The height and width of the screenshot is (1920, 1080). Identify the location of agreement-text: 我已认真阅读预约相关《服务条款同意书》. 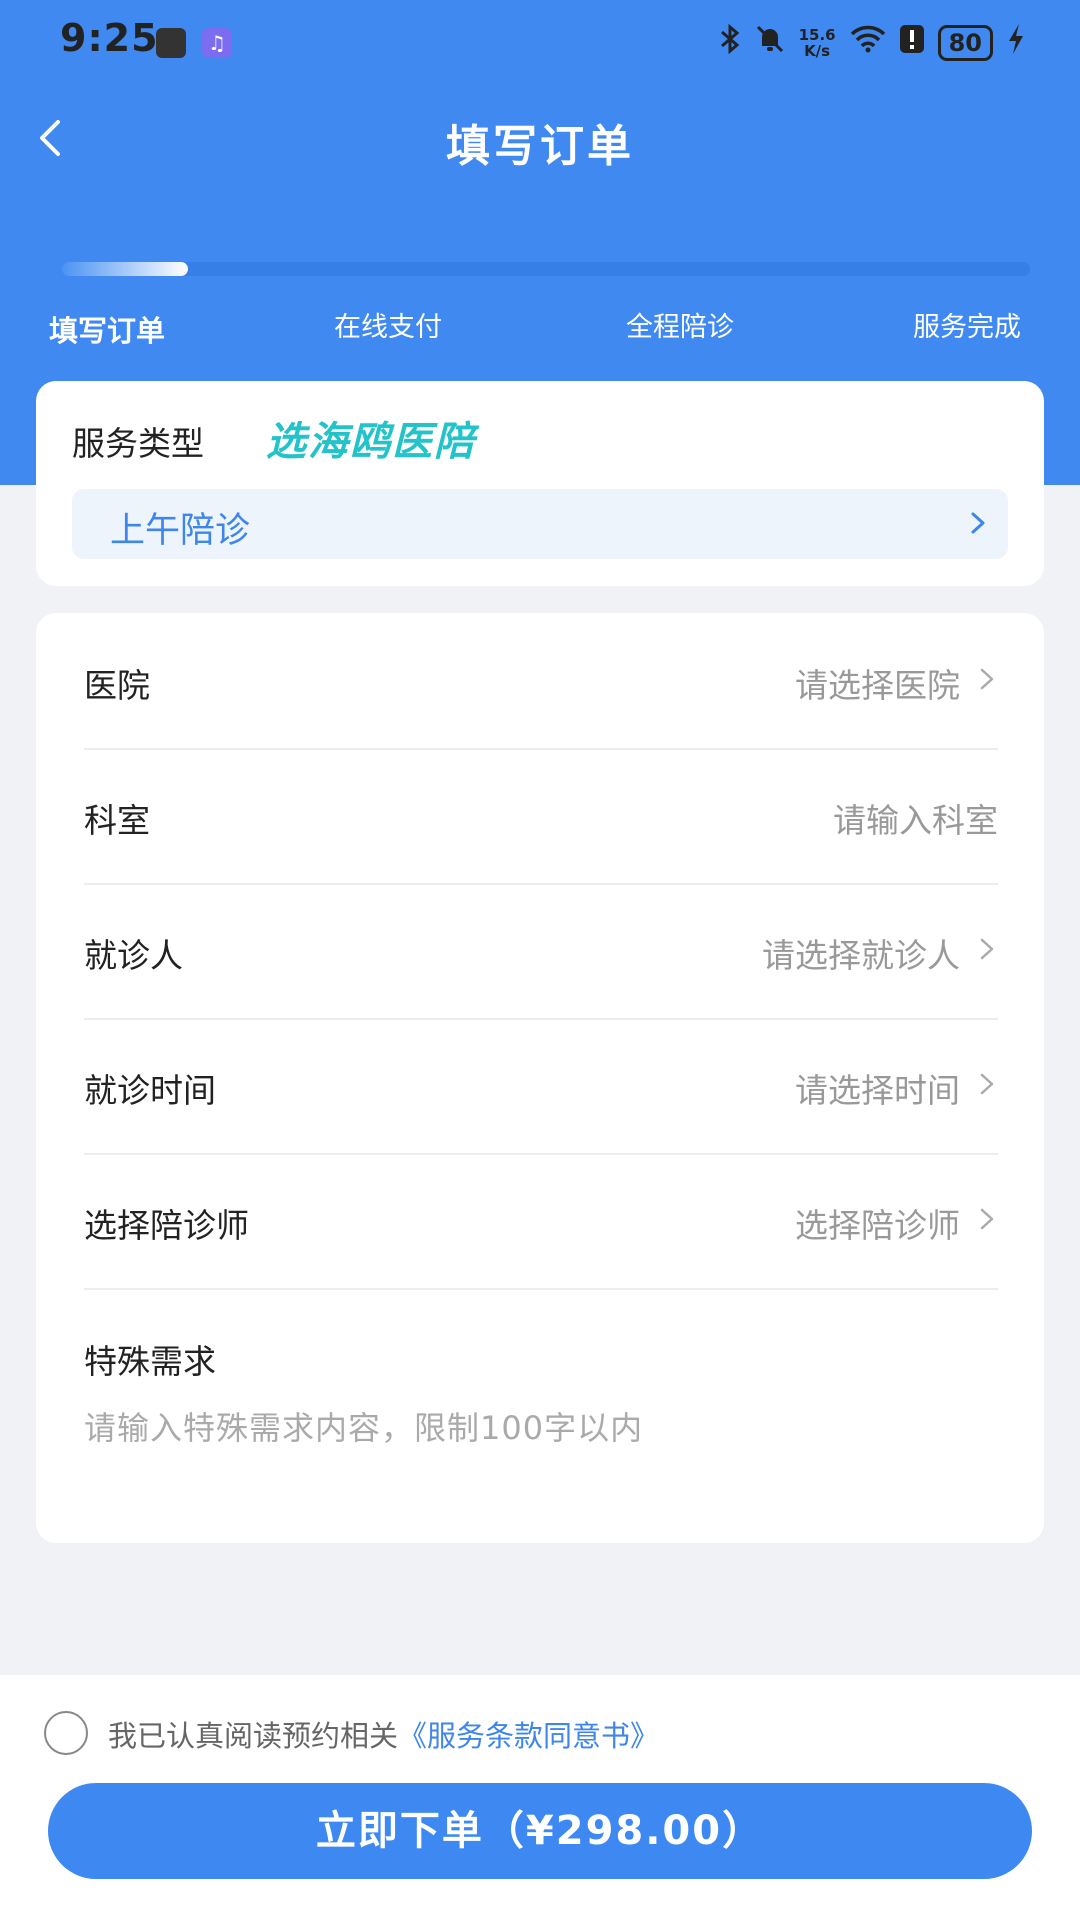
(383, 1734).